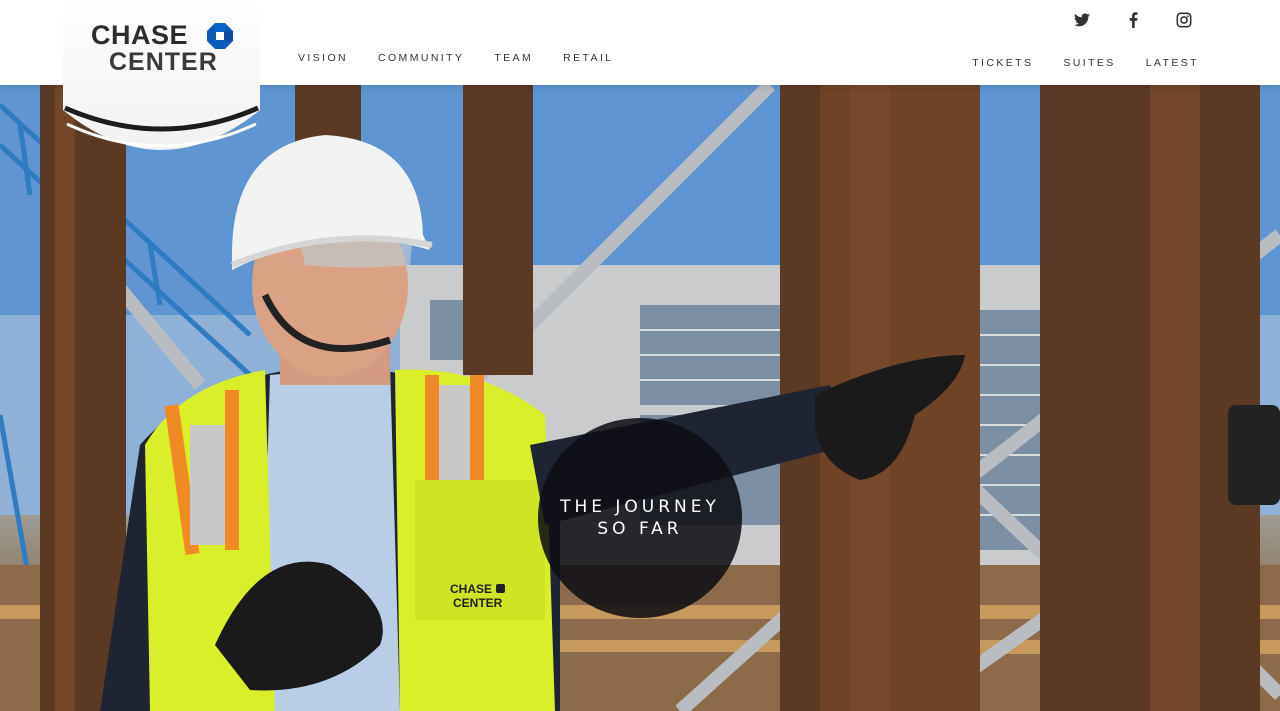 Image resolution: width=1280 pixels, height=711 pixels. Describe the element at coordinates (471, 589) in the screenshot. I see `vest-logo-line-1: CHASE` at that location.